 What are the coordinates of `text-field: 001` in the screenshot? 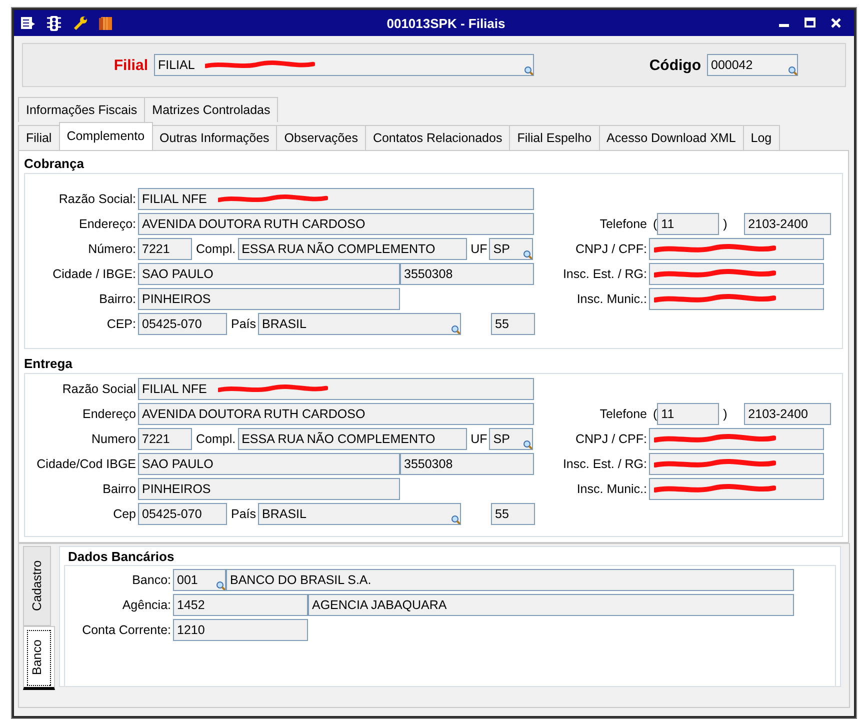 It's located at (199, 580).